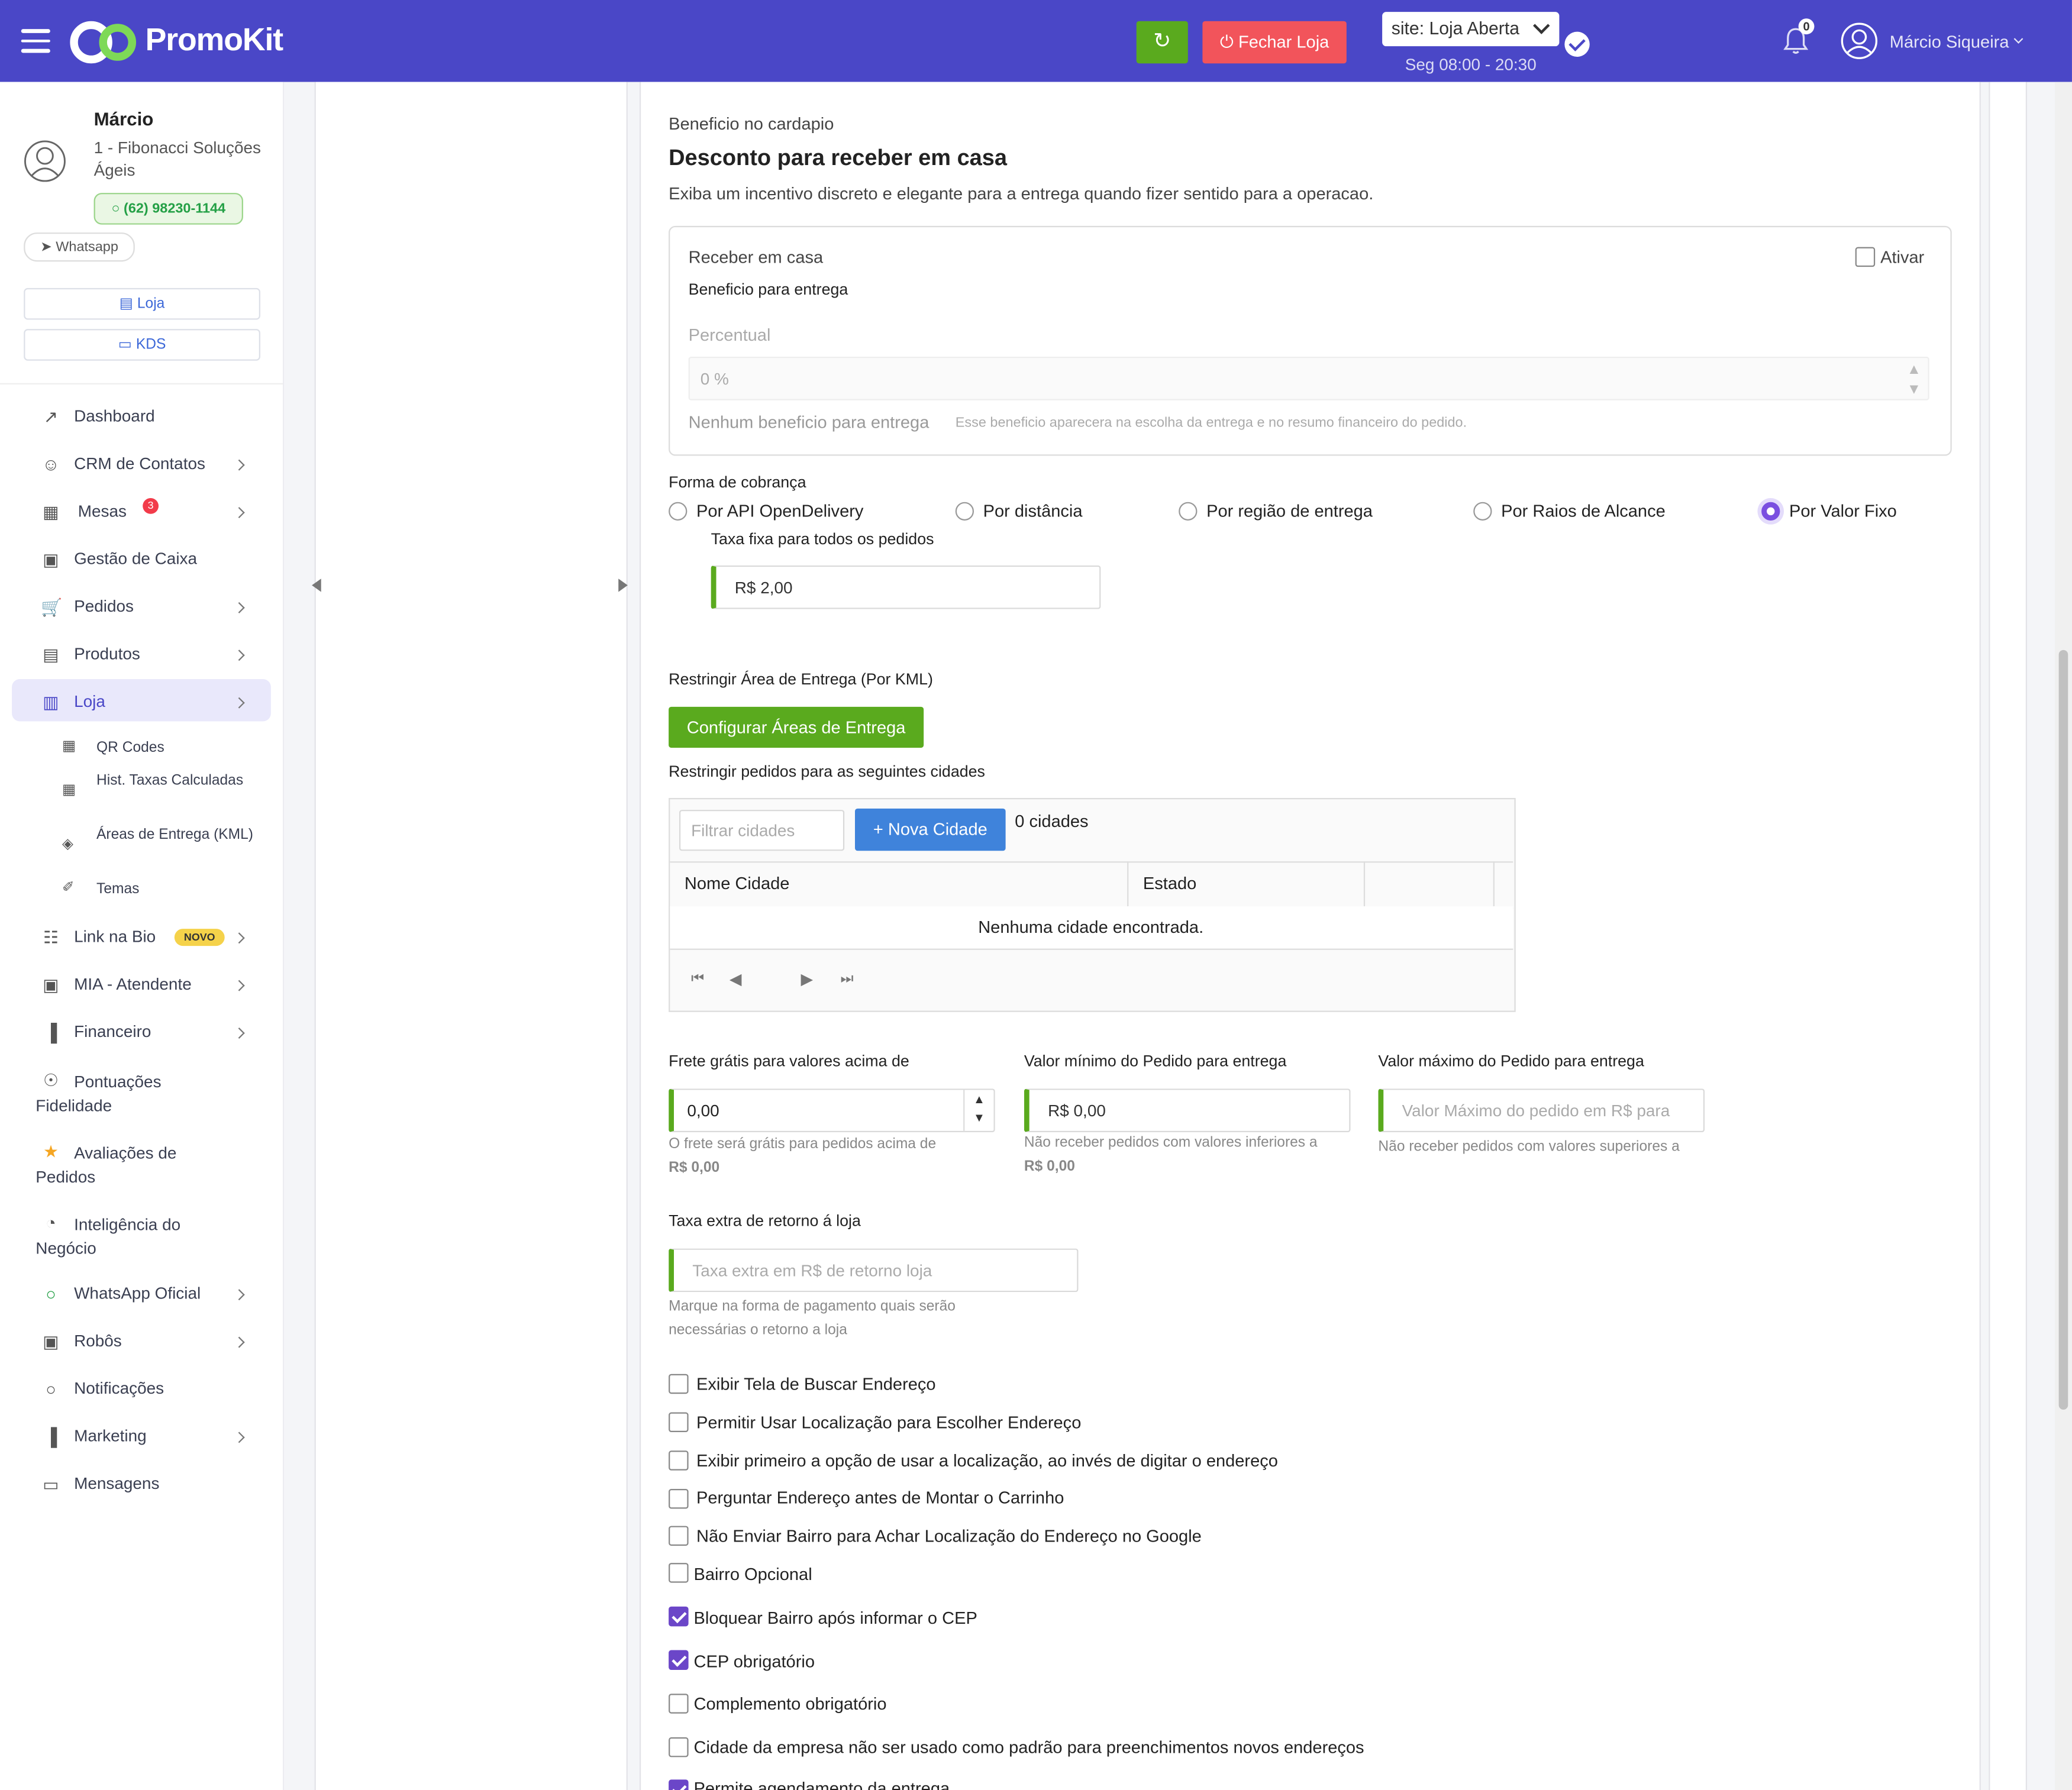  I want to click on option-checkbox-complement-required, so click(679, 1704).